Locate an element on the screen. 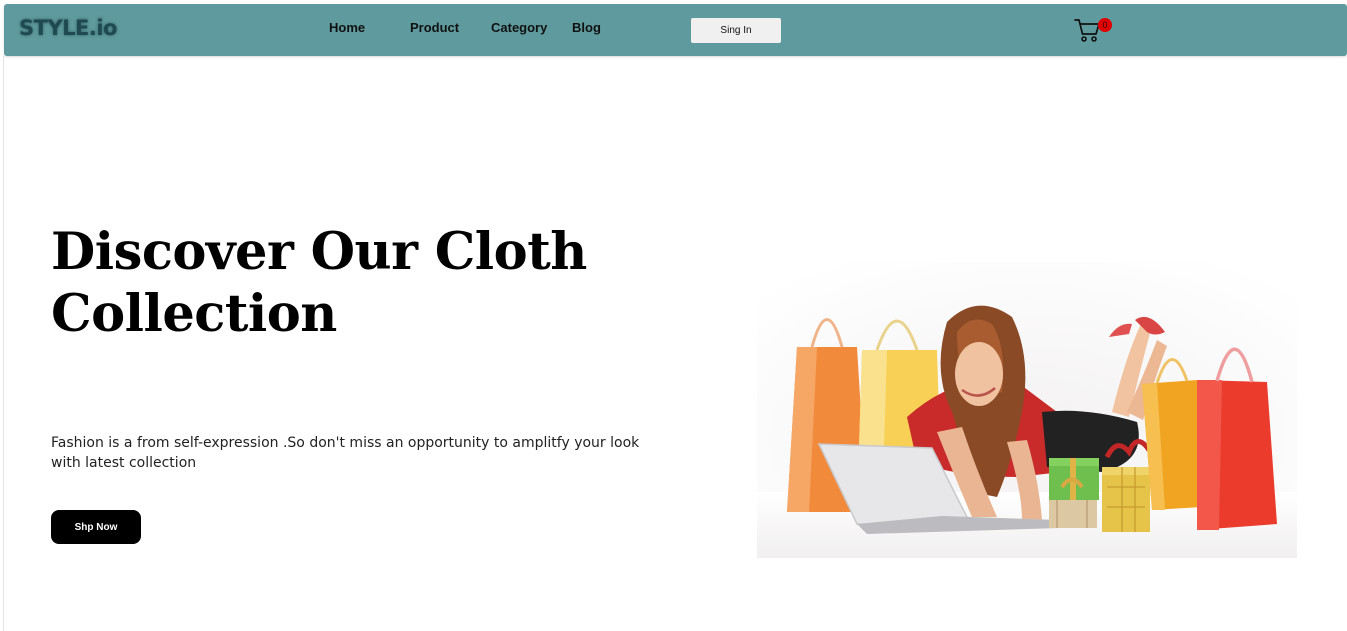  nav-product-link: Product is located at coordinates (434, 27).